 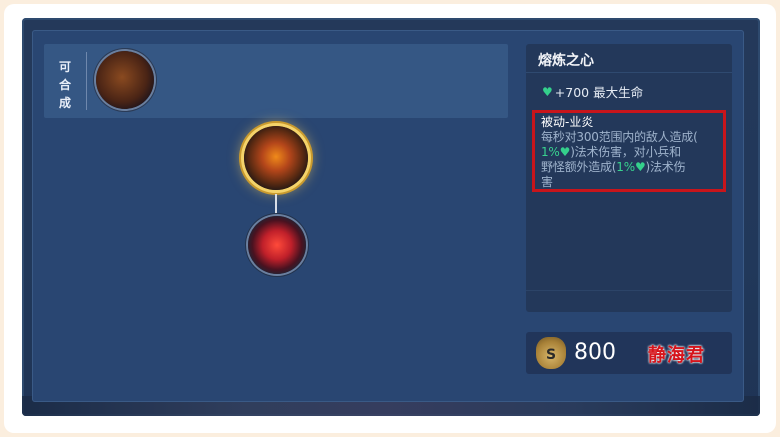 What do you see at coordinates (595, 352) in the screenshot?
I see `price-value: 800` at bounding box center [595, 352].